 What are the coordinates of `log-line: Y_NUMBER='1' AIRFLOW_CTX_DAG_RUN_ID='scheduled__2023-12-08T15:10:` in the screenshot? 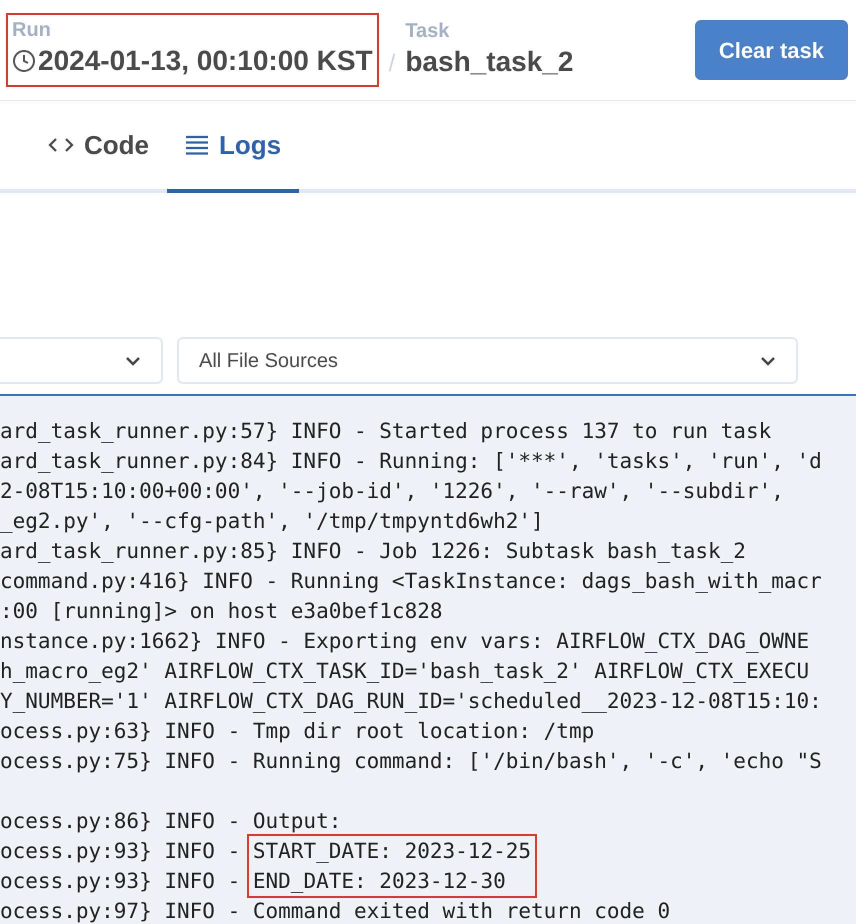 It's located at (411, 701).